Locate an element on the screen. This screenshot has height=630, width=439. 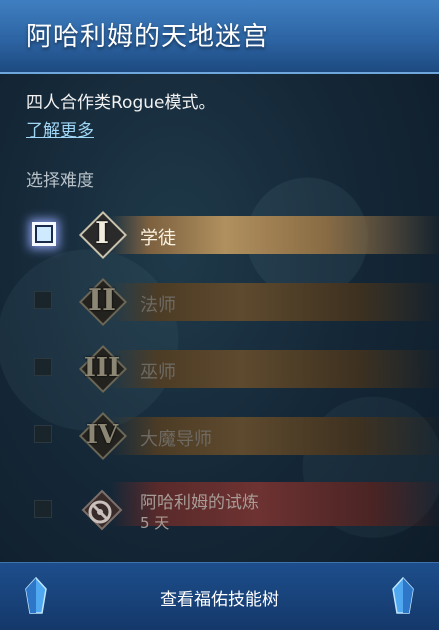
difficulty-label: 大魔导师 is located at coordinates (176, 439).